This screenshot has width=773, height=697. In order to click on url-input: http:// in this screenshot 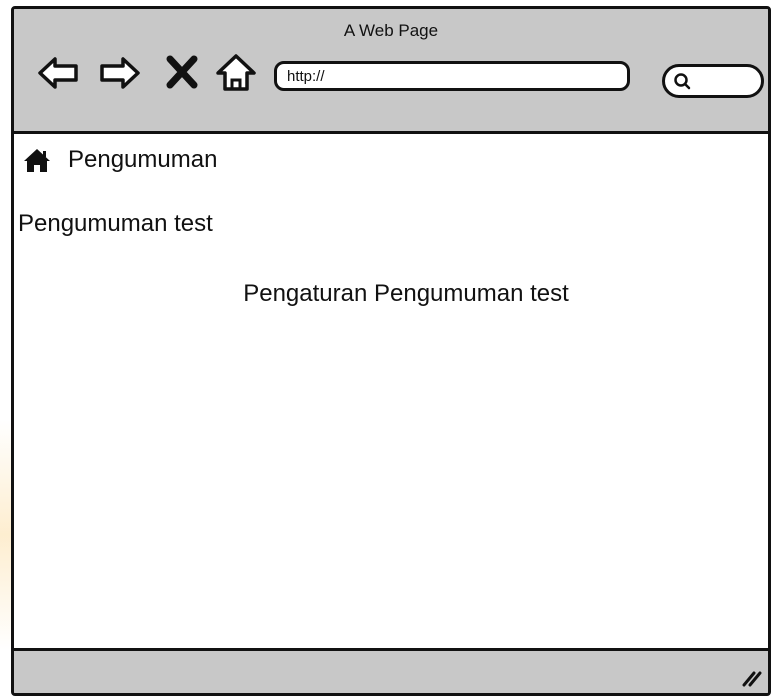, I will do `click(452, 76)`.